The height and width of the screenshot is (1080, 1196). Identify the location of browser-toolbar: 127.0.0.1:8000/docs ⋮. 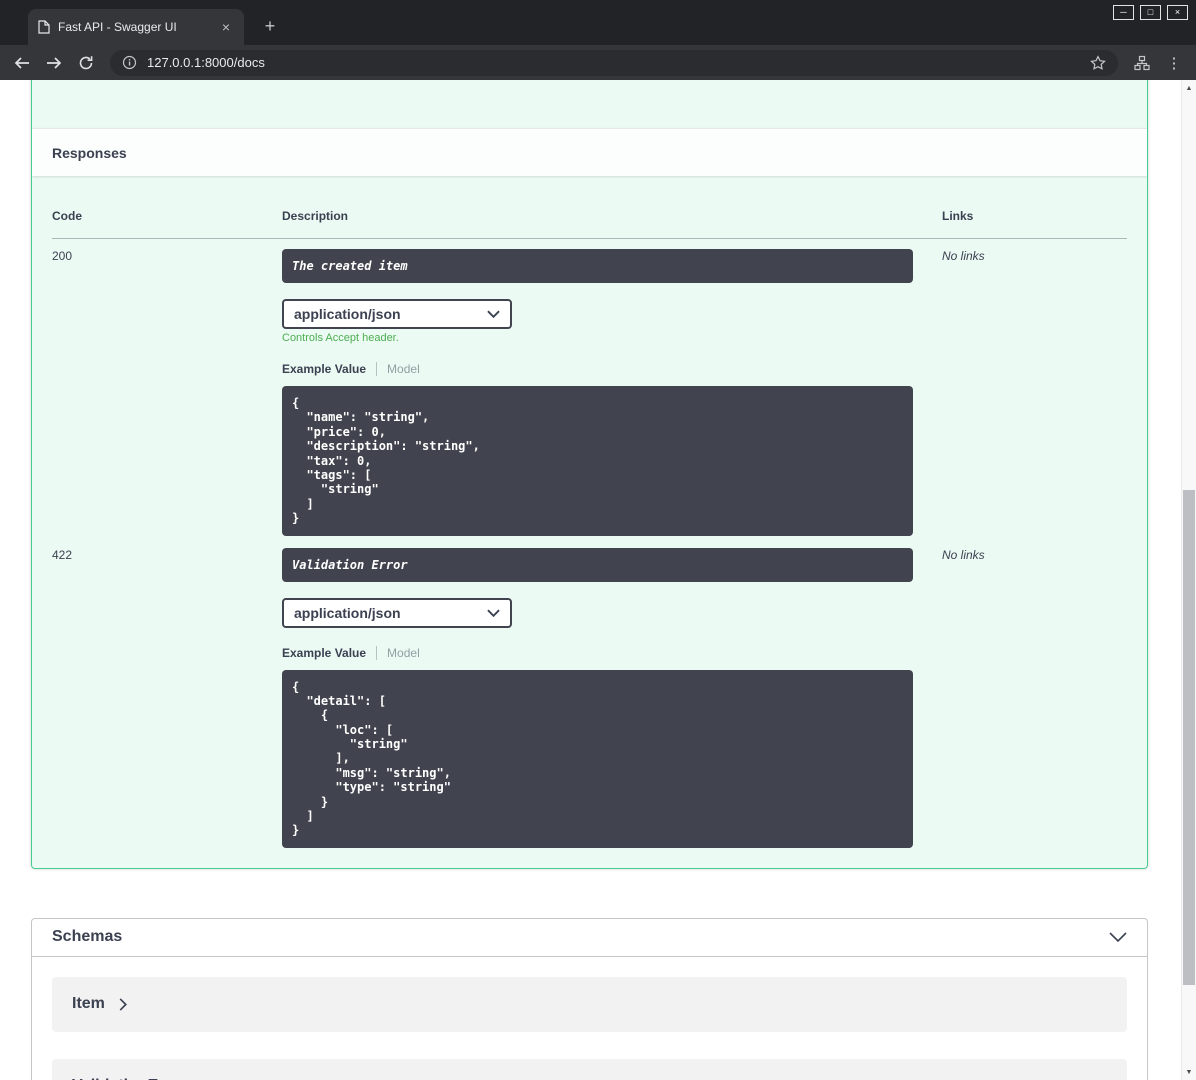
(598, 62).